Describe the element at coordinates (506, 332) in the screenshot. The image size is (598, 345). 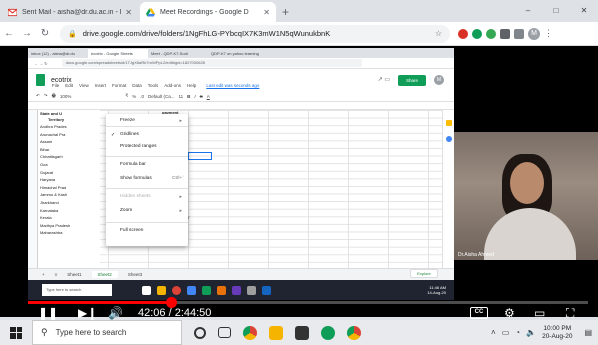
I see `battery-icon: ▭` at that location.